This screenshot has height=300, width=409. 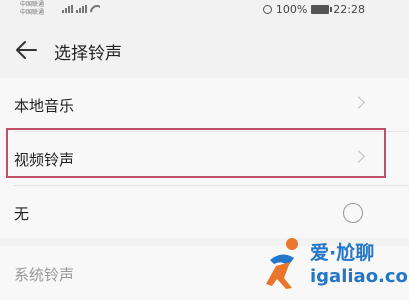 What do you see at coordinates (282, 263) in the screenshot?
I see `runner-logo-icon` at bounding box center [282, 263].